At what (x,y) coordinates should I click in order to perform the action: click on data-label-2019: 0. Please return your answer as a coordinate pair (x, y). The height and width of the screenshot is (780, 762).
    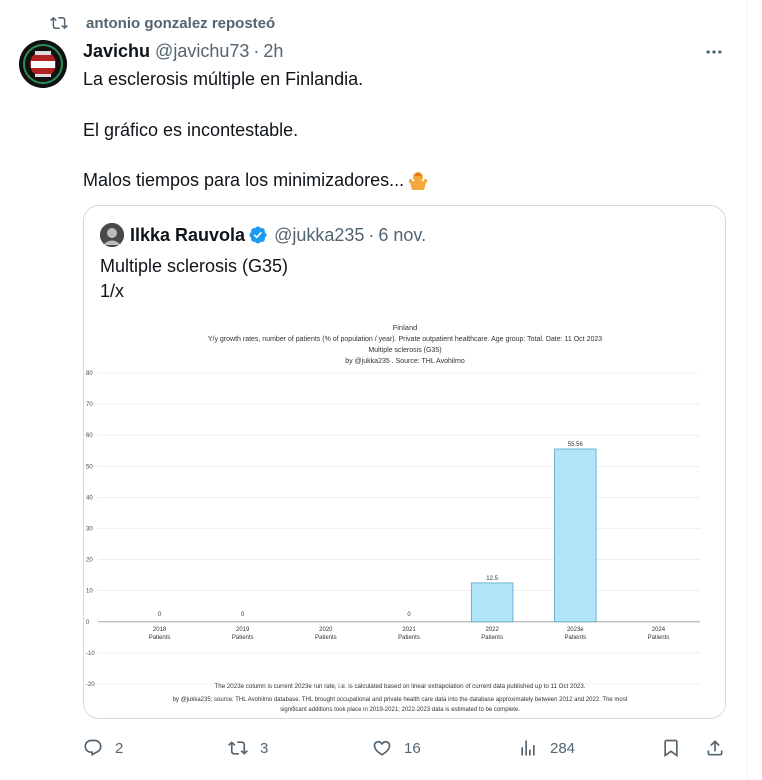
    Looking at the image, I should click on (243, 615).